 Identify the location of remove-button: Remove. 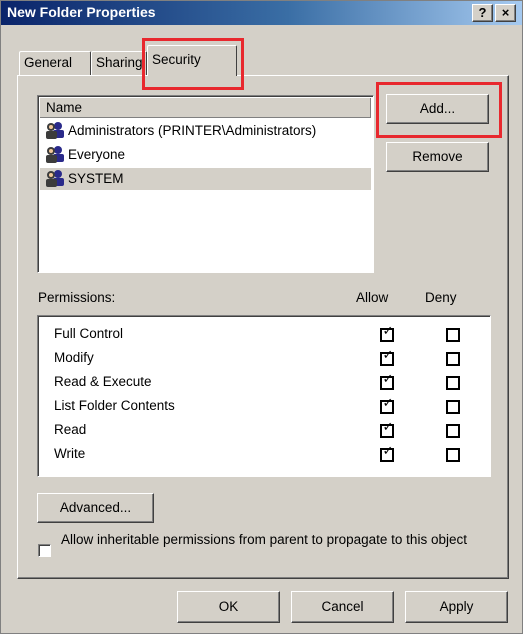
(437, 157).